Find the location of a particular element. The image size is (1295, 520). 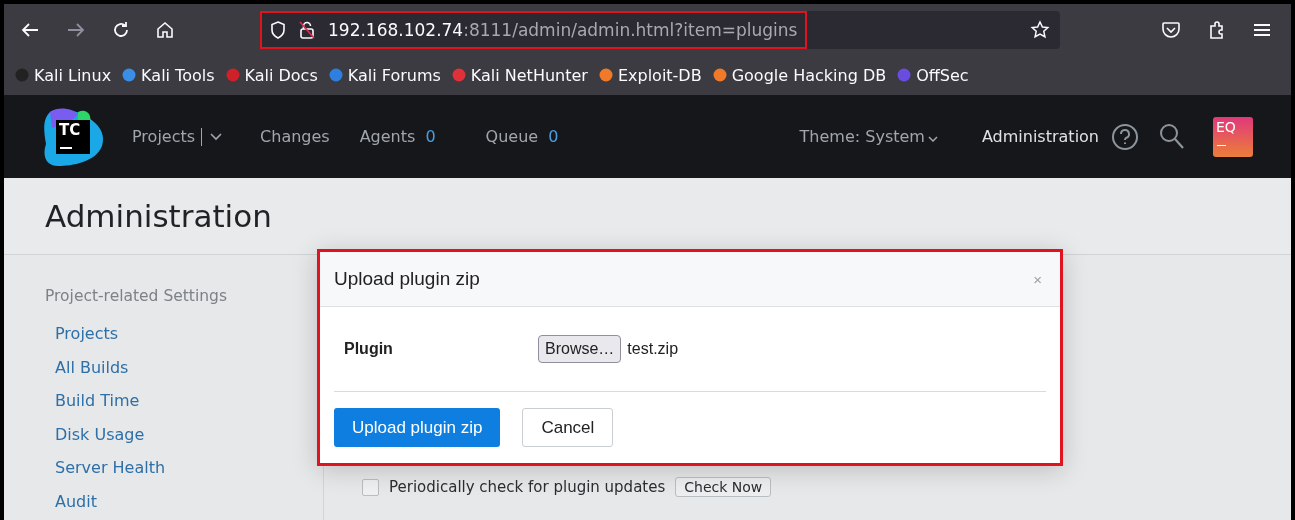

bookmark-label: Kali Tools is located at coordinates (178, 75).